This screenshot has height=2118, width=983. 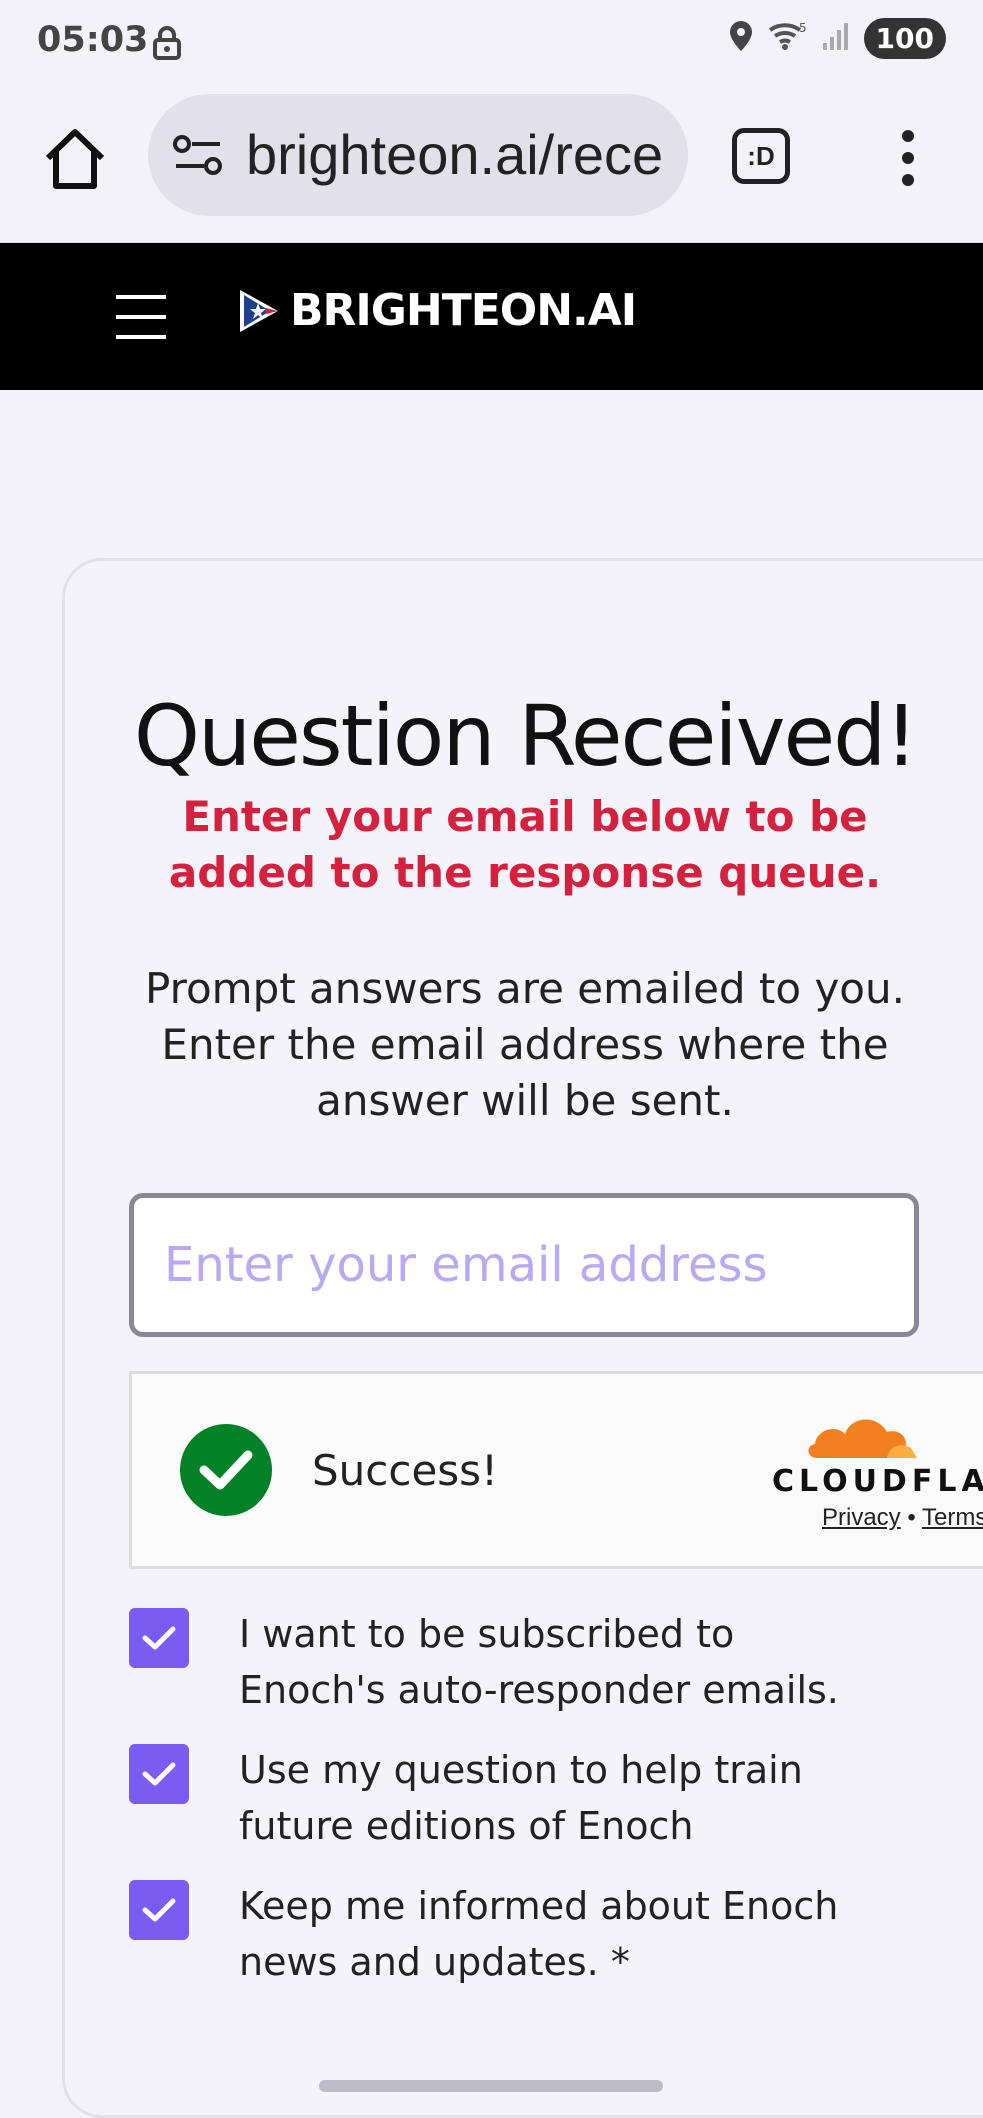 I want to click on browser-menu-button, so click(x=908, y=158).